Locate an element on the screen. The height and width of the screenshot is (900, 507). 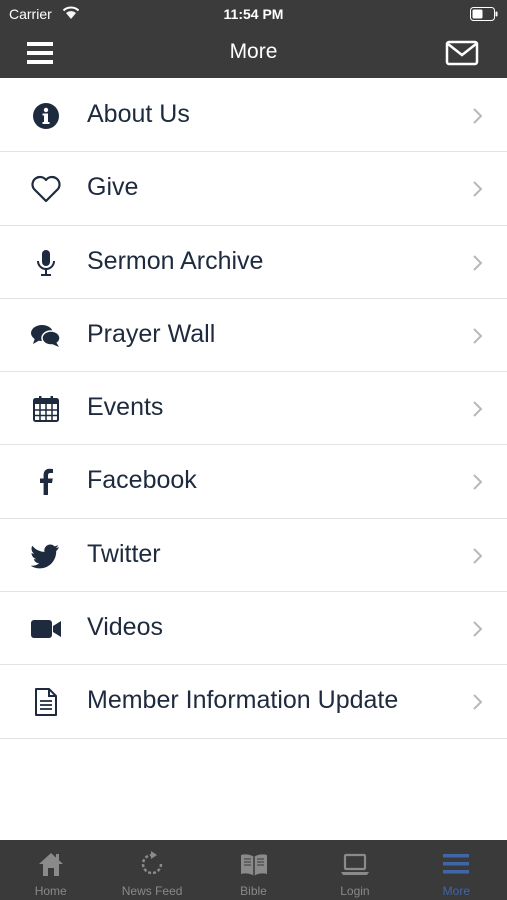
nav-bar: More is located at coordinates (253, 53).